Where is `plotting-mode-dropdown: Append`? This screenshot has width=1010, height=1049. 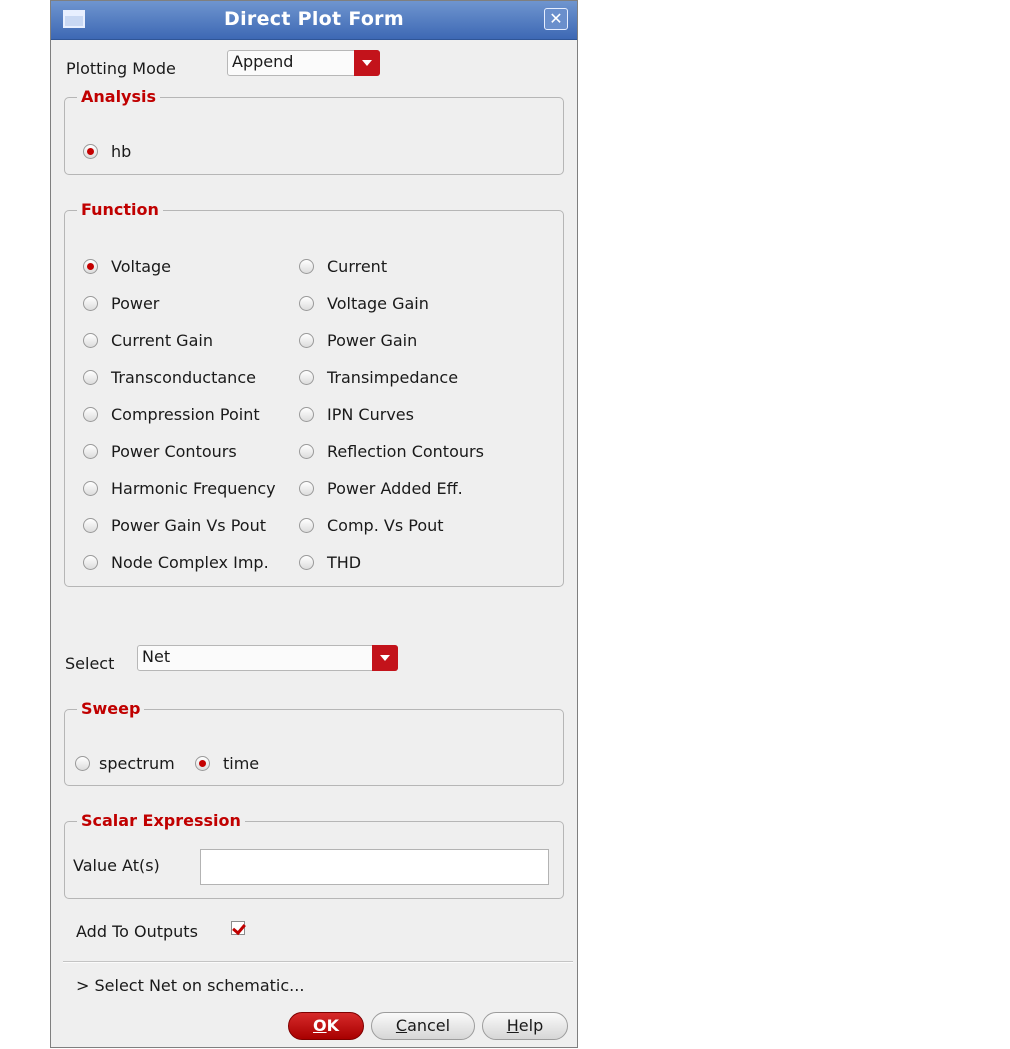
plotting-mode-dropdown: Append is located at coordinates (303, 63).